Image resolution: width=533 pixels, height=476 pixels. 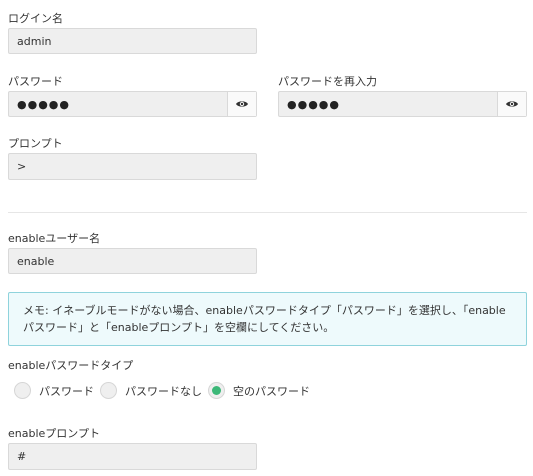 I want to click on enable-user-input: enable, so click(x=132, y=261).